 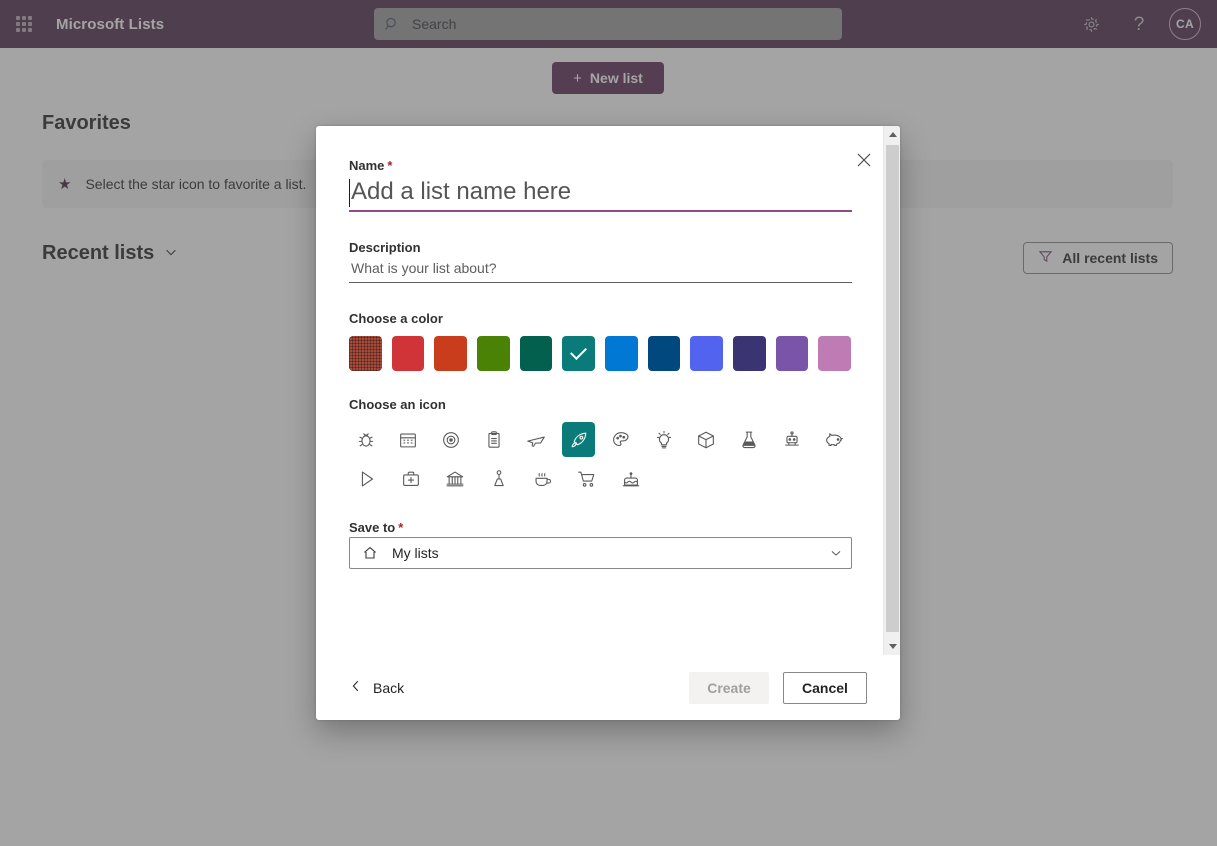 I want to click on back-button: Back, so click(x=376, y=687).